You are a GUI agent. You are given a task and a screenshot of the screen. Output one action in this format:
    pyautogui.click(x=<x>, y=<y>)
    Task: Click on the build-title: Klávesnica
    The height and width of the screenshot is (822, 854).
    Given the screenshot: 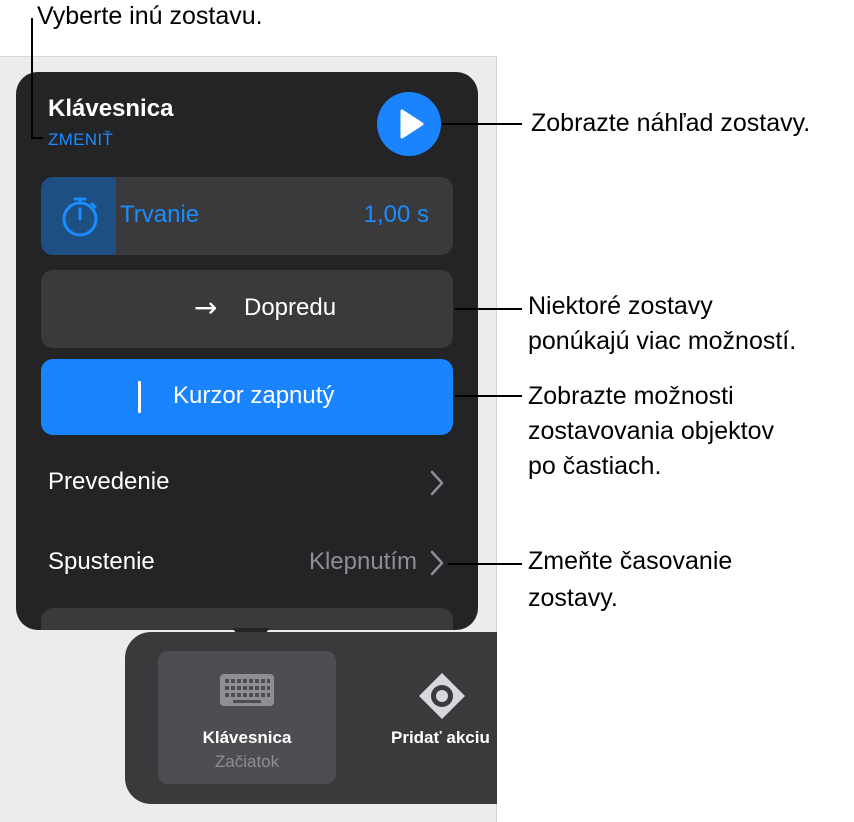 What is the action you would take?
    pyautogui.click(x=111, y=108)
    